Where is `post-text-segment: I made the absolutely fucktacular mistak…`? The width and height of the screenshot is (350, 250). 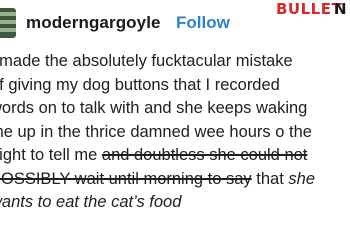
post-text-segment: I made the absolutely fucktacular mistak… is located at coordinates (146, 61).